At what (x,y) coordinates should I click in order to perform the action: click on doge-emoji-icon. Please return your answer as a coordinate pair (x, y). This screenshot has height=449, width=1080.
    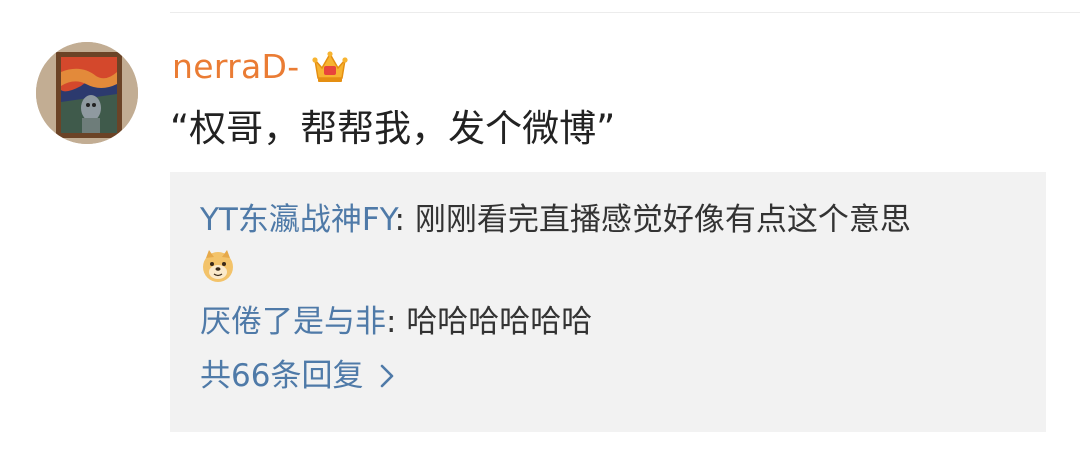
    Looking at the image, I should click on (218, 266).